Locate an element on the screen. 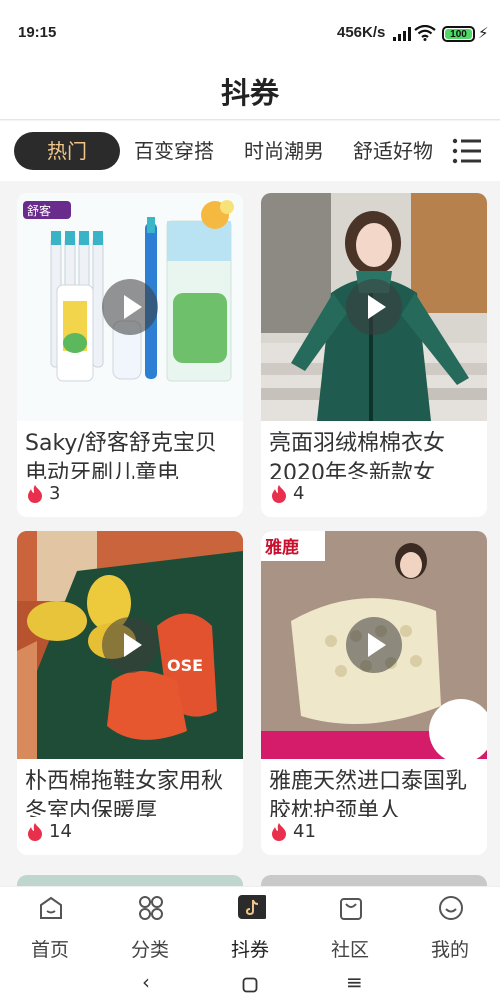  heat-count: 3 is located at coordinates (55, 493).